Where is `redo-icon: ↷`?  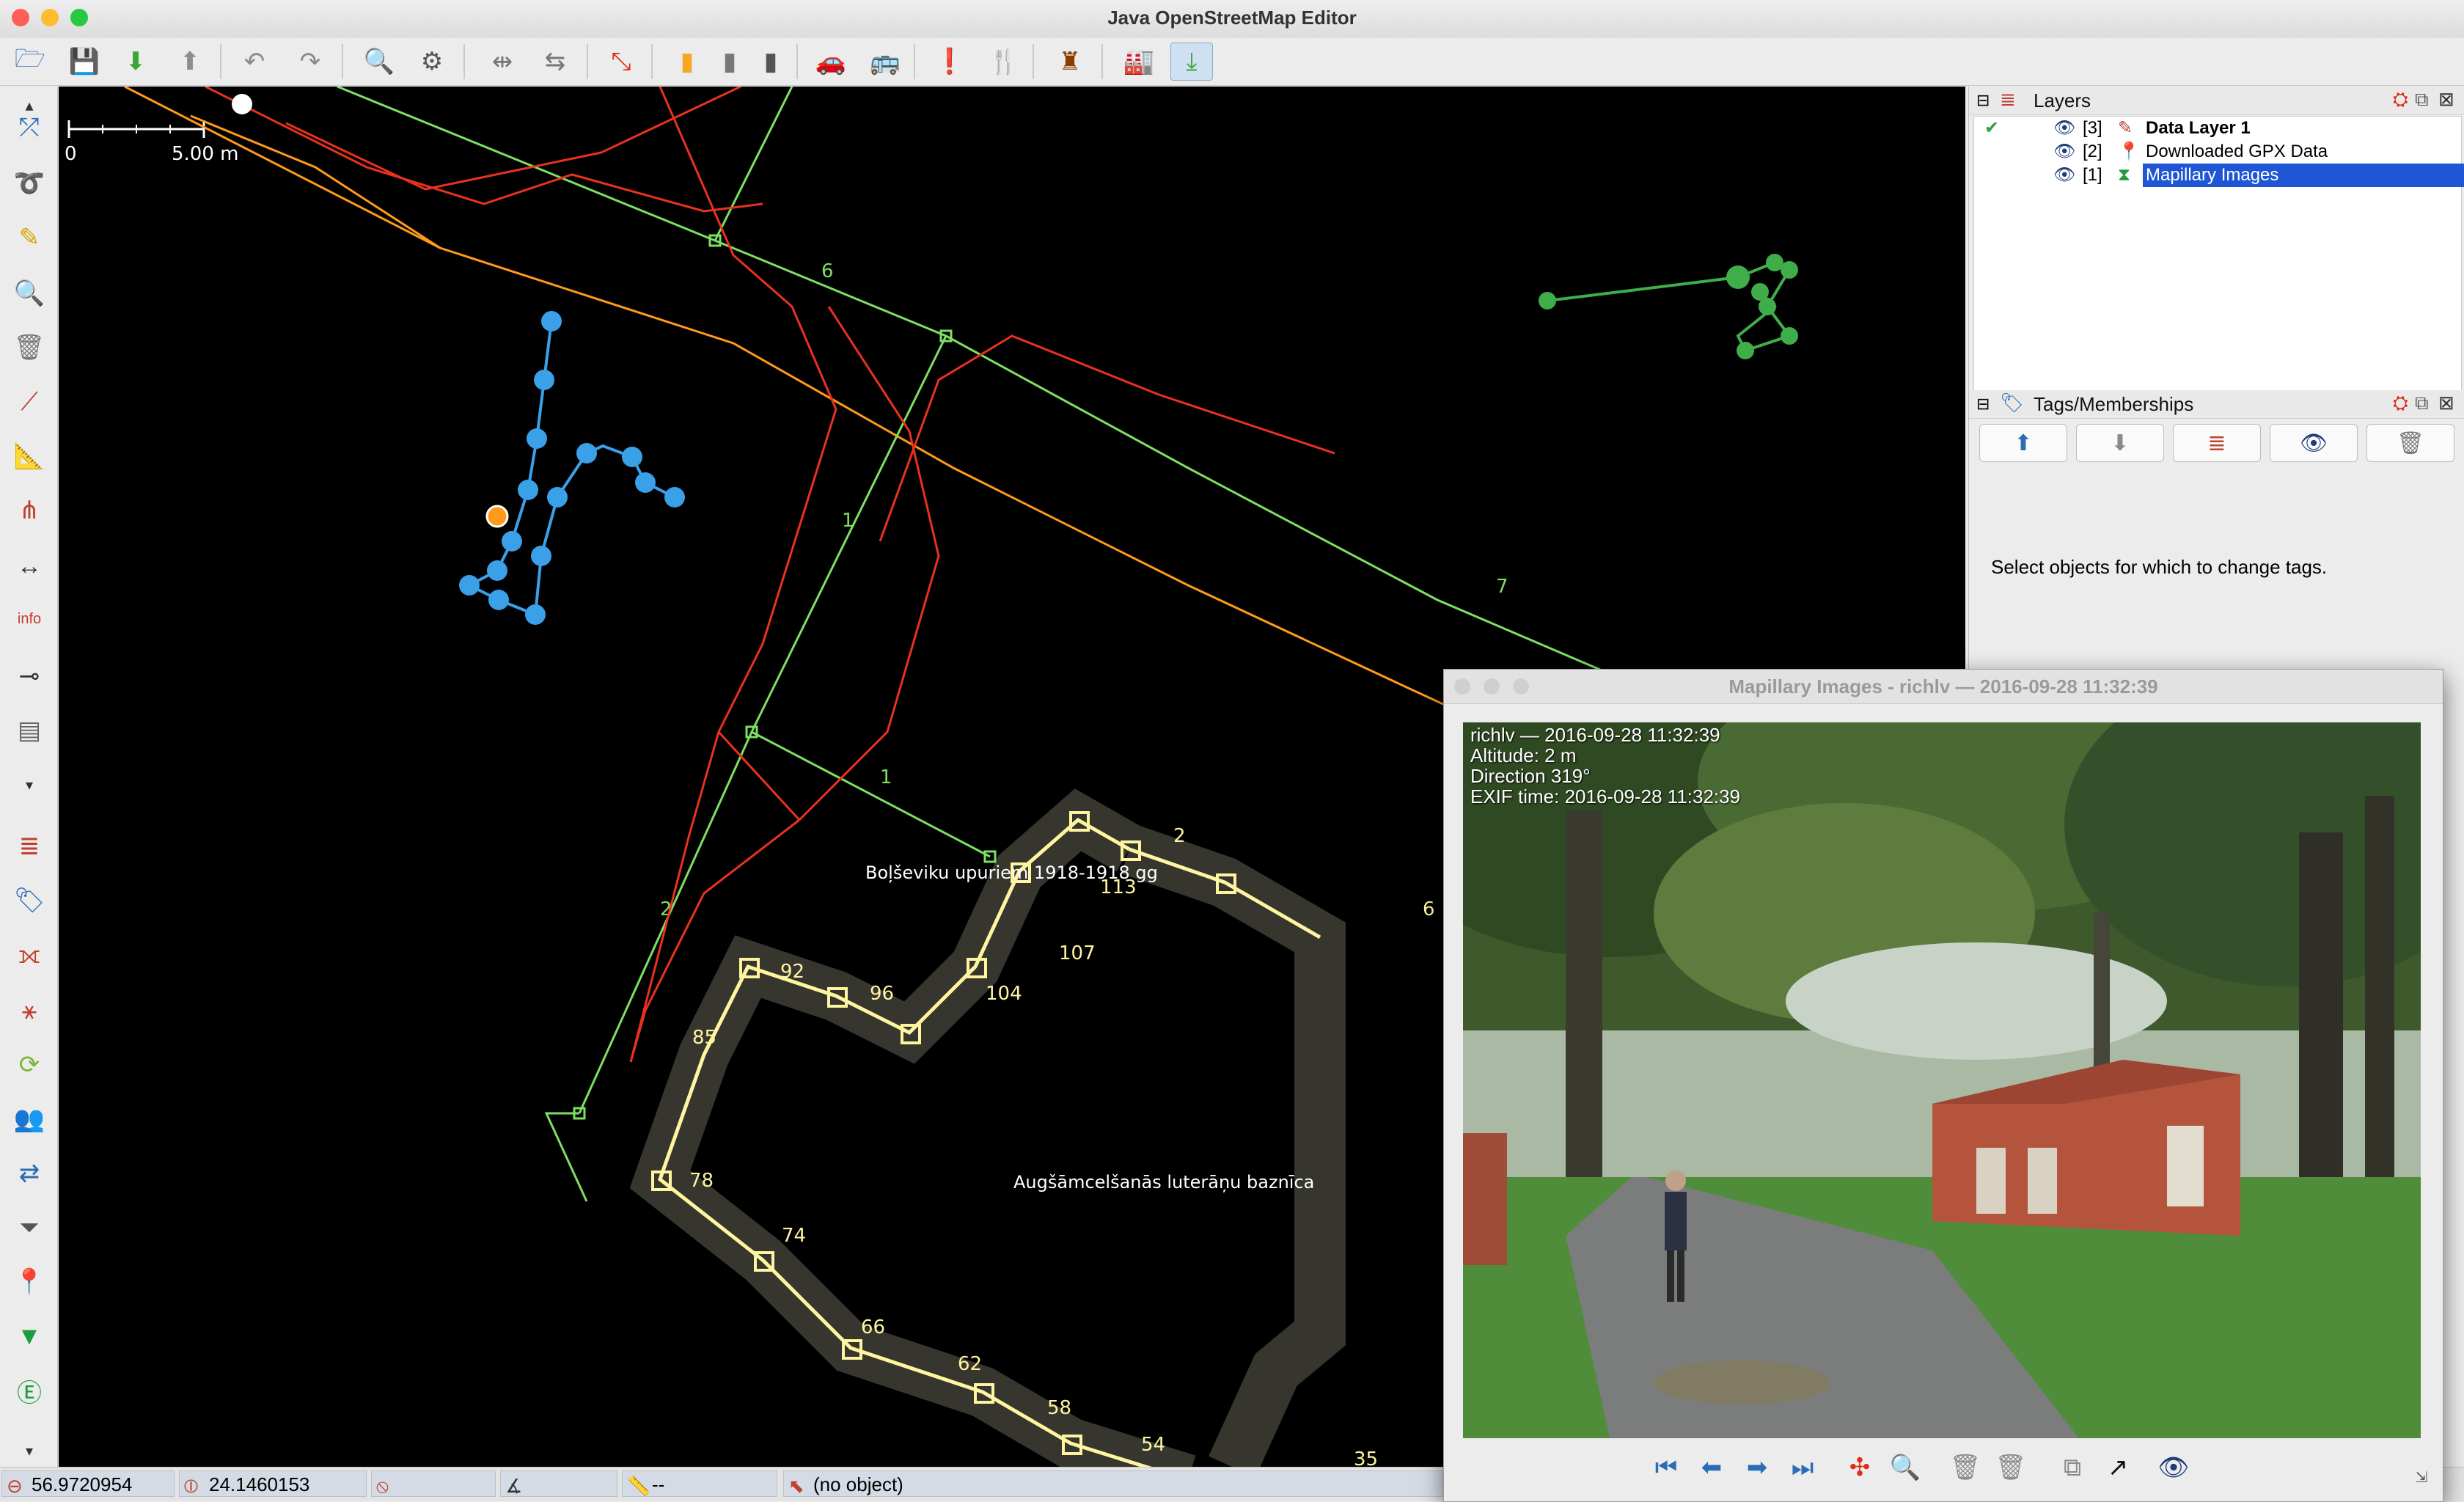 redo-icon: ↷ is located at coordinates (310, 62).